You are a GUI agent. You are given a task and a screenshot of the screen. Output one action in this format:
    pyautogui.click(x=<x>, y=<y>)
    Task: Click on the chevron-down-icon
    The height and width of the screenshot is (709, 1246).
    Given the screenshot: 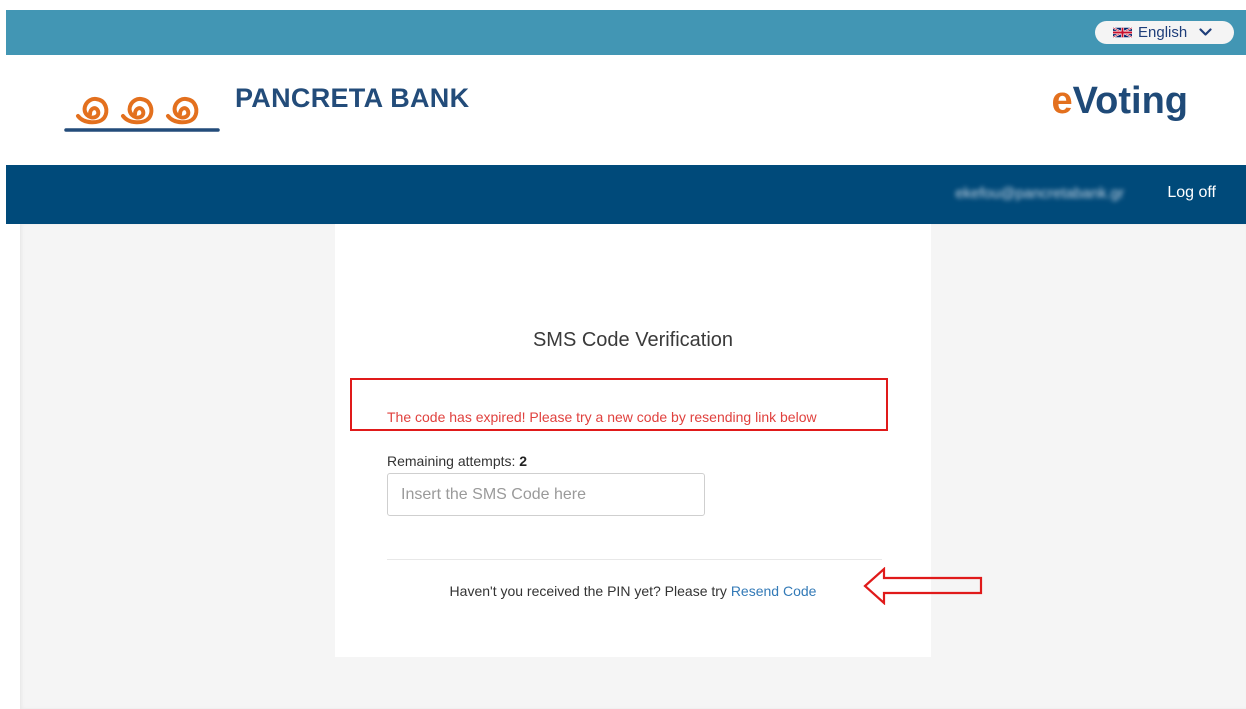 What is the action you would take?
    pyautogui.click(x=1205, y=32)
    